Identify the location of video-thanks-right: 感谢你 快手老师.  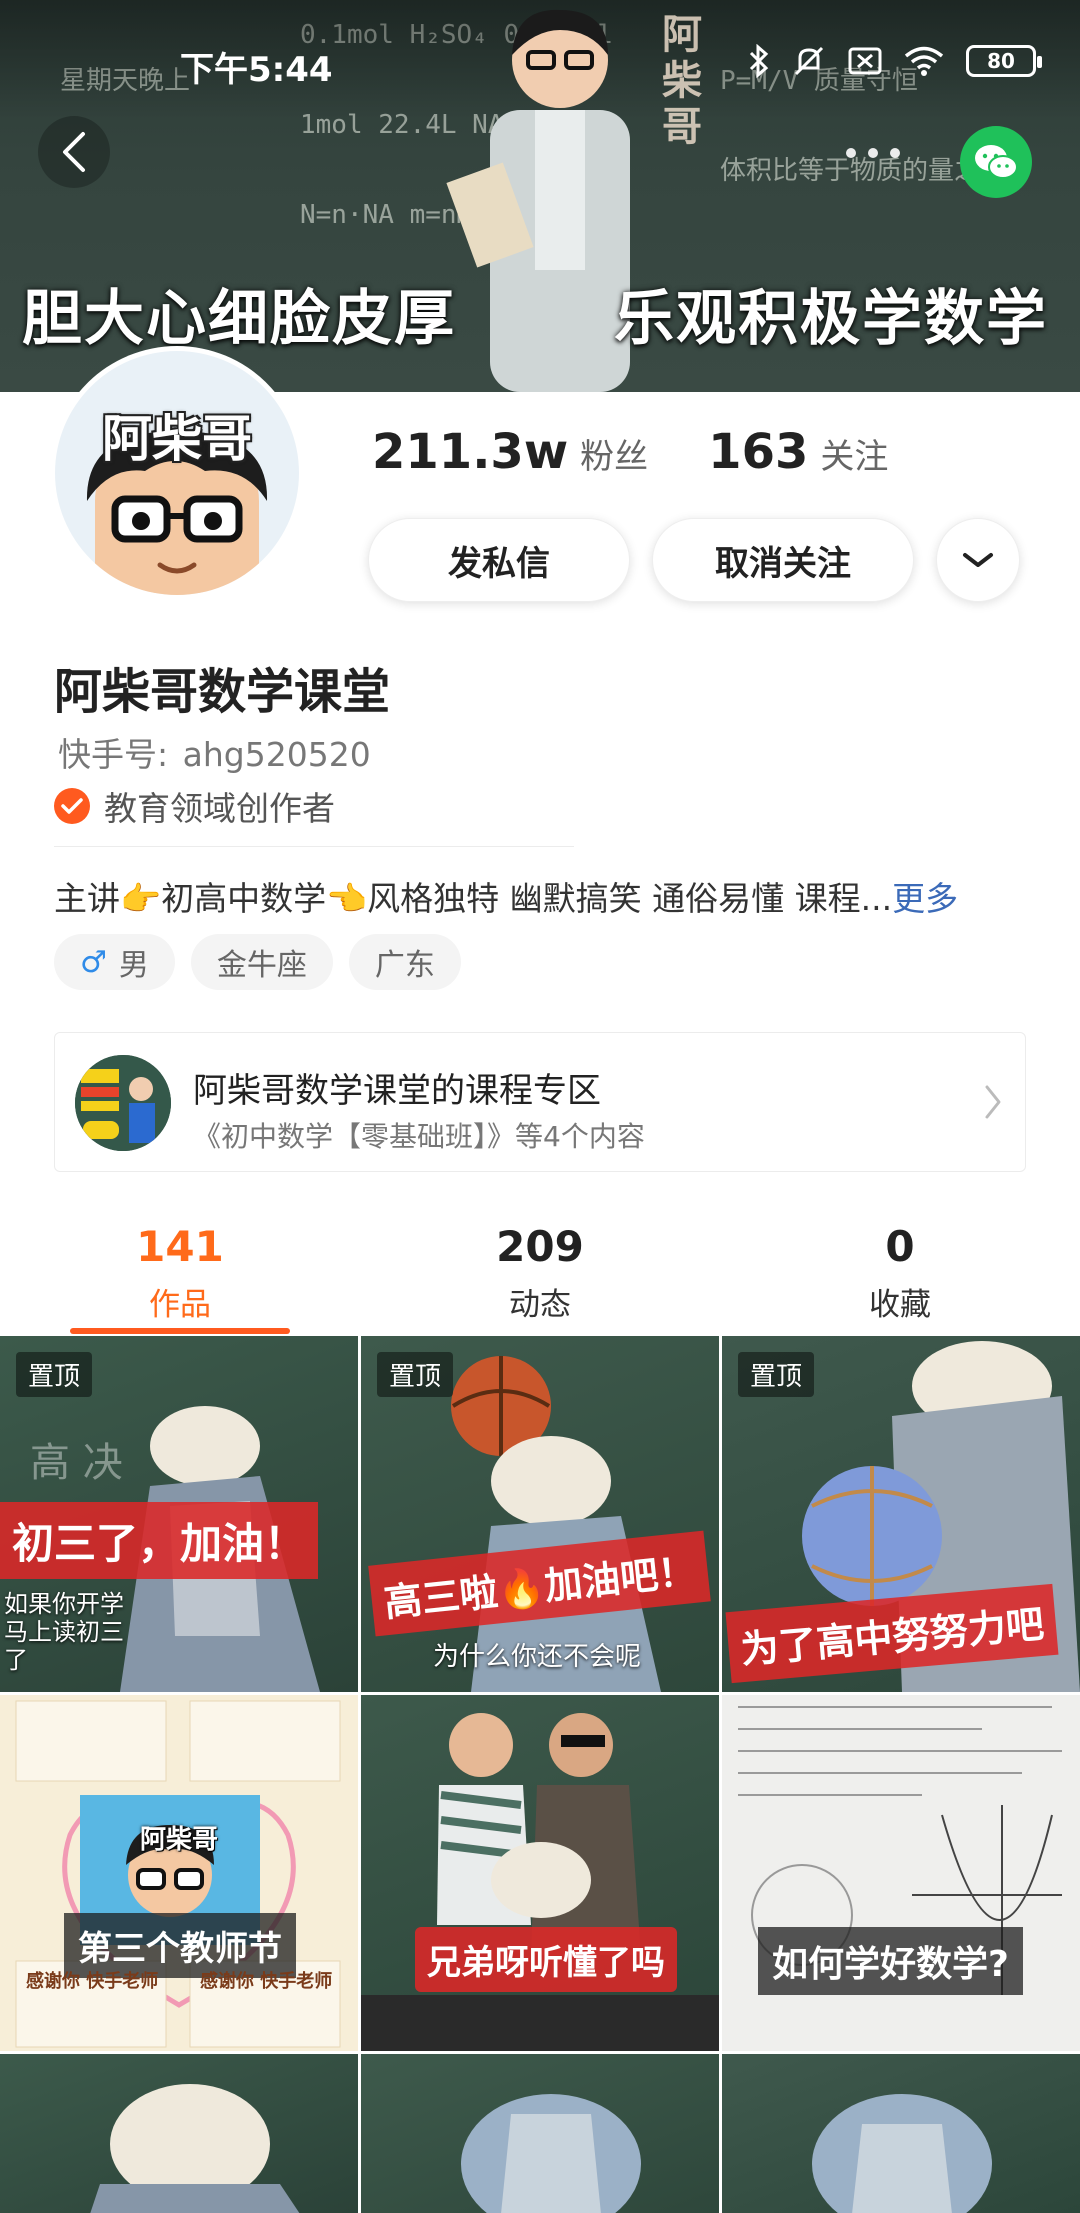
(266, 1981).